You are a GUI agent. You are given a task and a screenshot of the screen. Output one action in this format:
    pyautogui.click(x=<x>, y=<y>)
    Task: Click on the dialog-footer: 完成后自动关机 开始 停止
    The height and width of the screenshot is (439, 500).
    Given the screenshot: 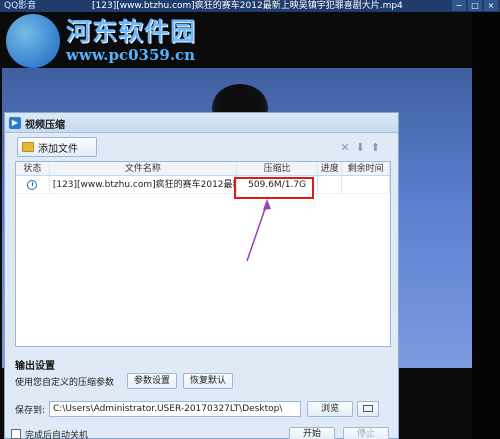 What is the action you would take?
    pyautogui.click(x=201, y=432)
    